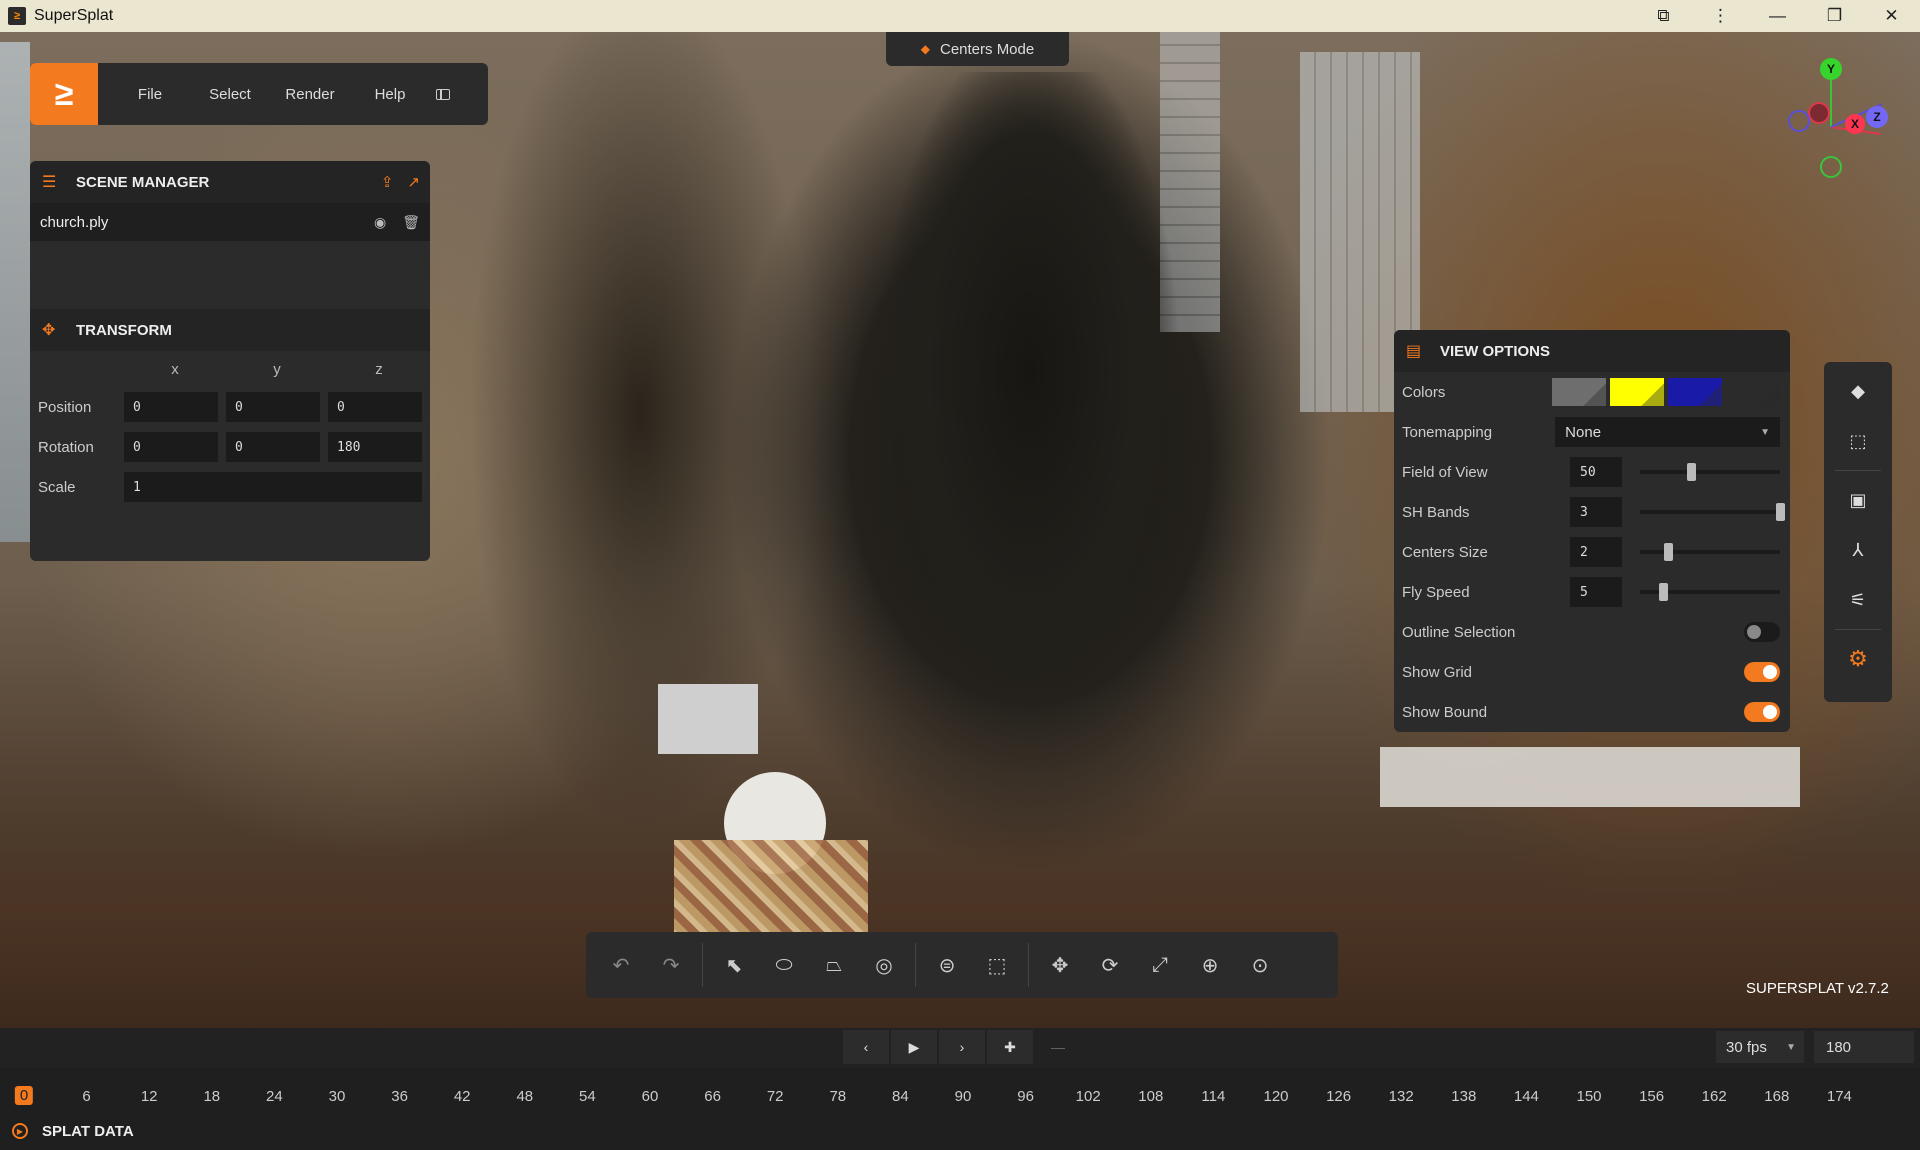 This screenshot has height=1150, width=1920. What do you see at coordinates (1596, 552) in the screenshot?
I see `centers-size-input: 2` at bounding box center [1596, 552].